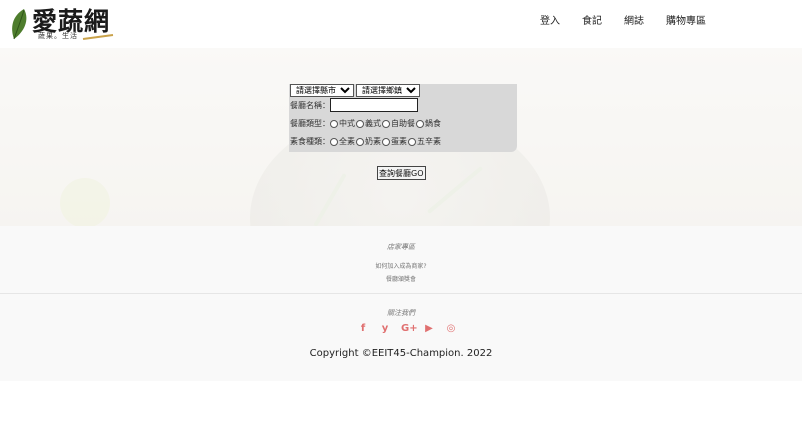 The width and height of the screenshot is (802, 430). I want to click on logo-subtitle: 蔬果。生活, so click(58, 36).